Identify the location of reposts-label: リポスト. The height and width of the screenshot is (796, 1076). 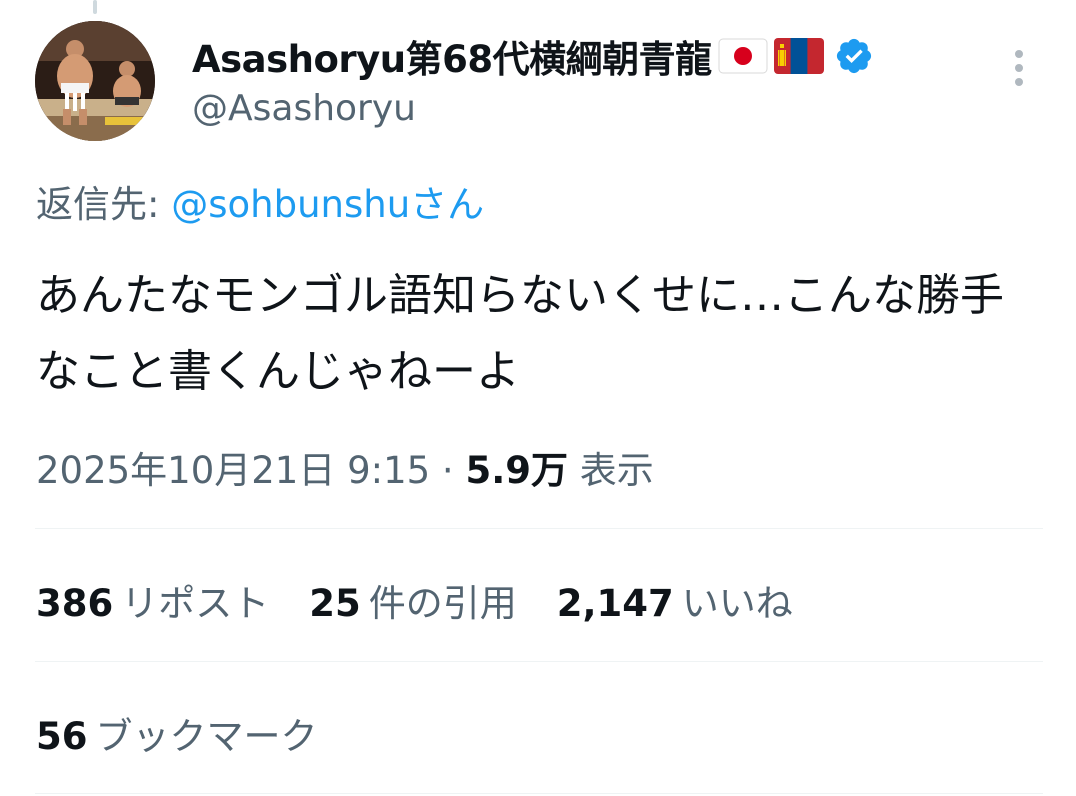
(195, 603).